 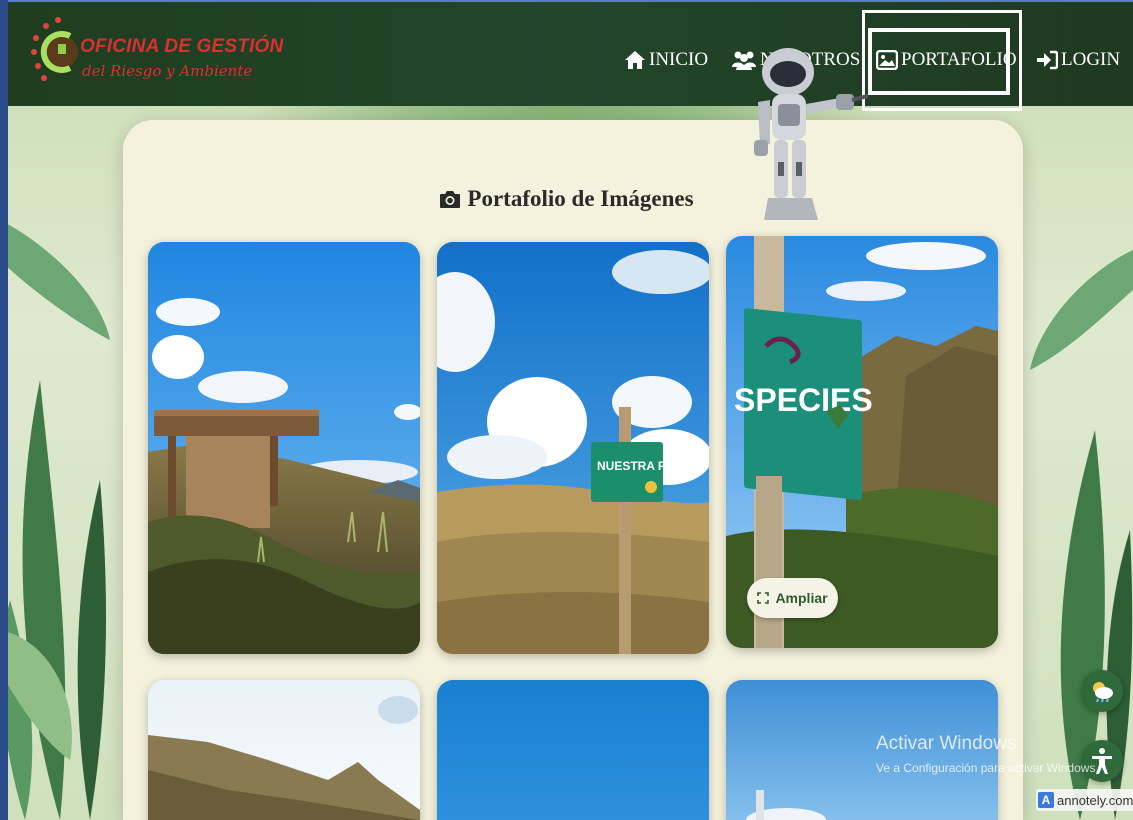 I want to click on nav-login-label: LOGIN, so click(x=1091, y=59).